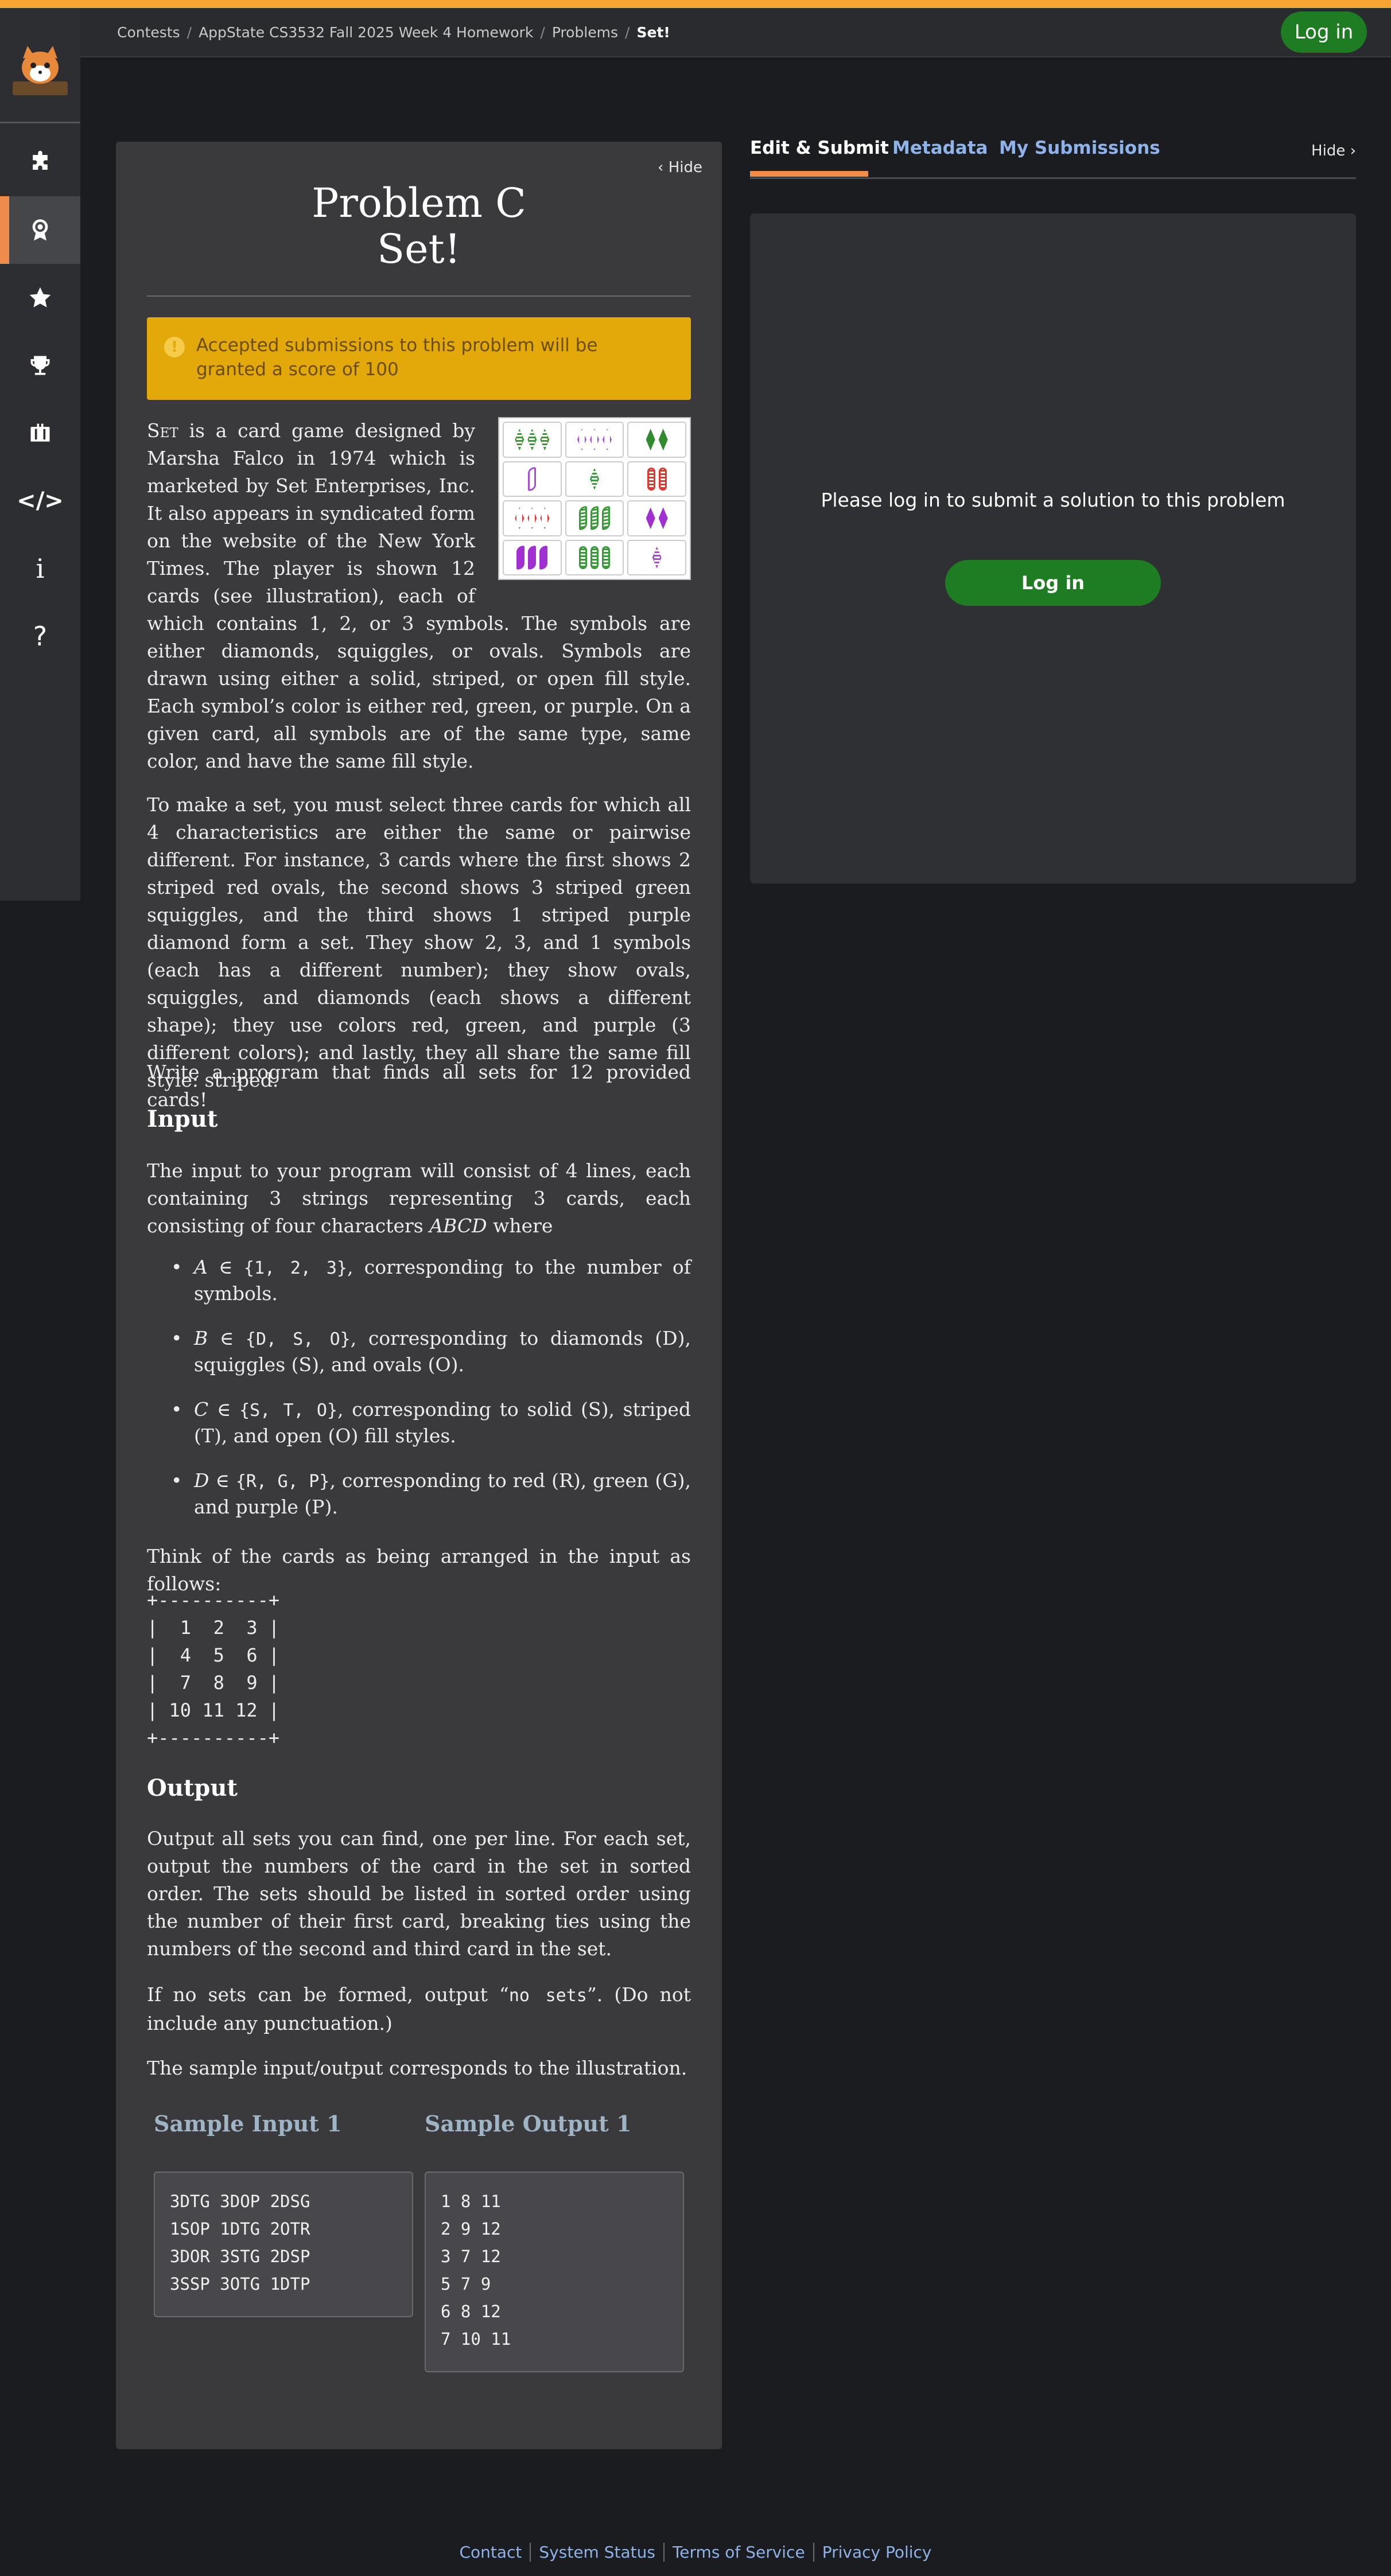  I want to click on sidebar-item-favorites, so click(40, 298).